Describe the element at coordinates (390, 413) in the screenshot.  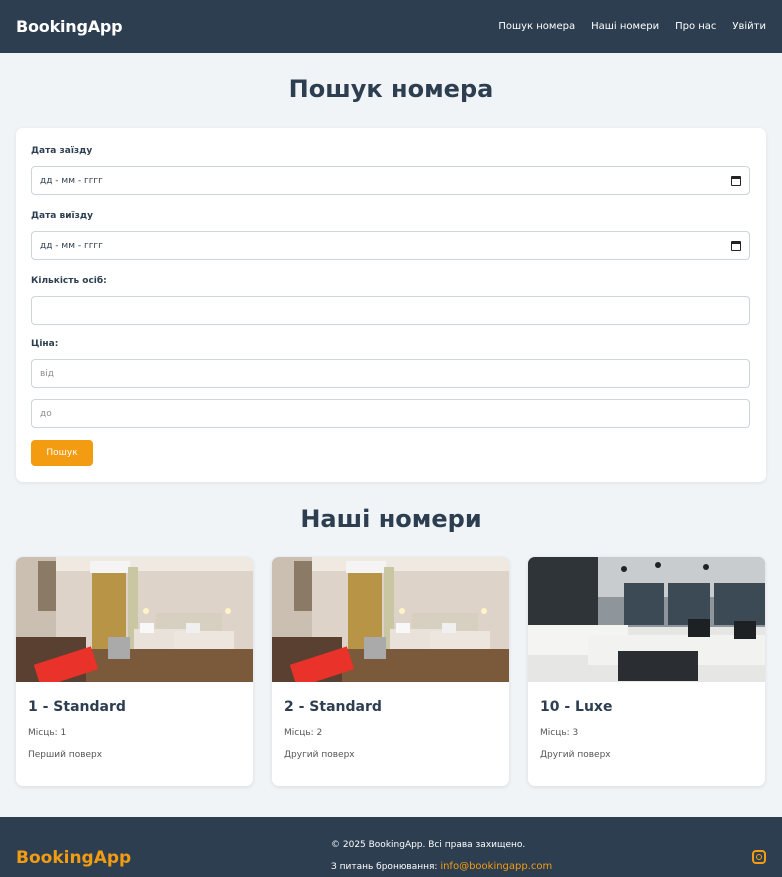
I see `price-to-input: до` at that location.